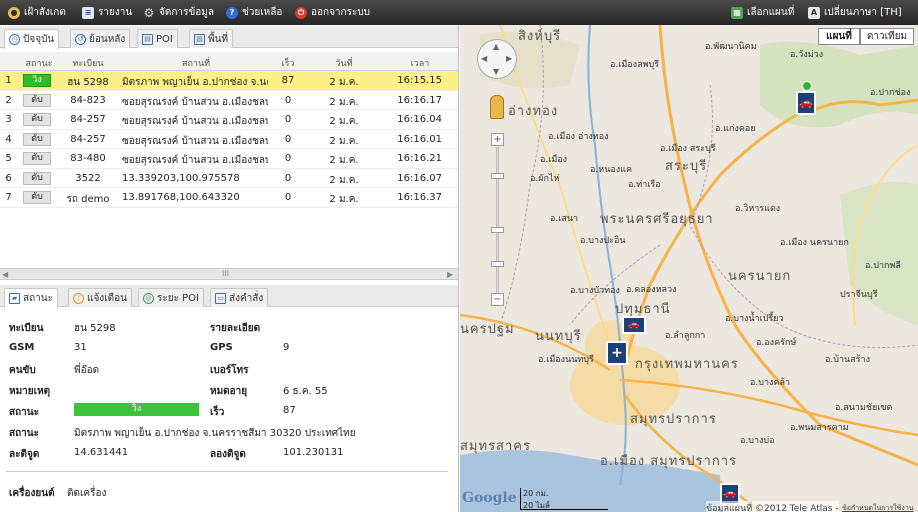  Describe the element at coordinates (668, 461) in the screenshot. I see `label-mueang-samutprakan: อ.เมือง สมุทรปราการ` at that location.